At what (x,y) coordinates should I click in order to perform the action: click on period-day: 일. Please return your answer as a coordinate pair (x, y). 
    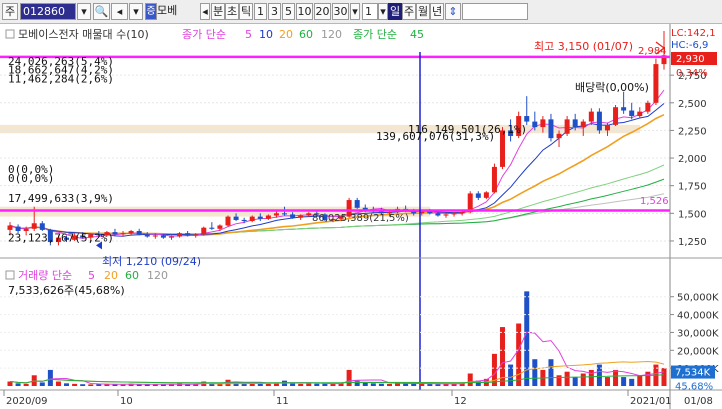
    Looking at the image, I should click on (395, 11).